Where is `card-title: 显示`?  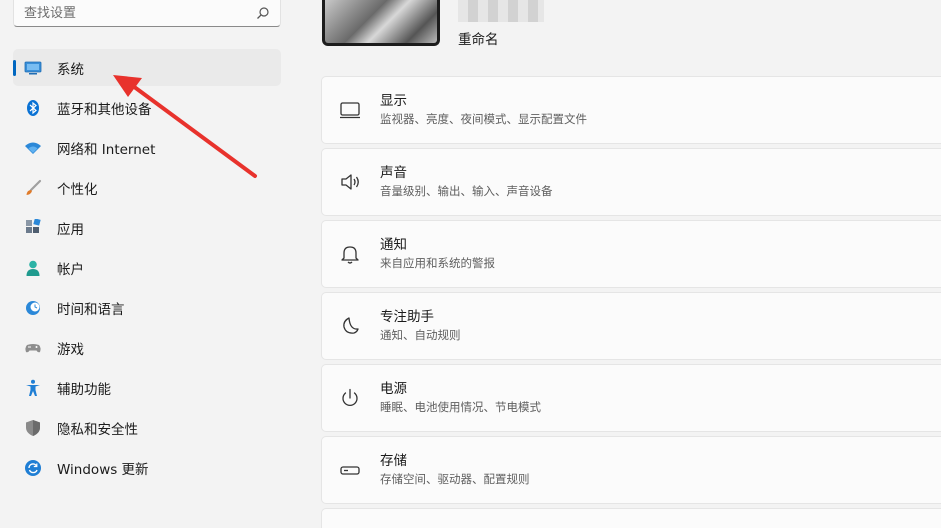 card-title: 显示 is located at coordinates (393, 101).